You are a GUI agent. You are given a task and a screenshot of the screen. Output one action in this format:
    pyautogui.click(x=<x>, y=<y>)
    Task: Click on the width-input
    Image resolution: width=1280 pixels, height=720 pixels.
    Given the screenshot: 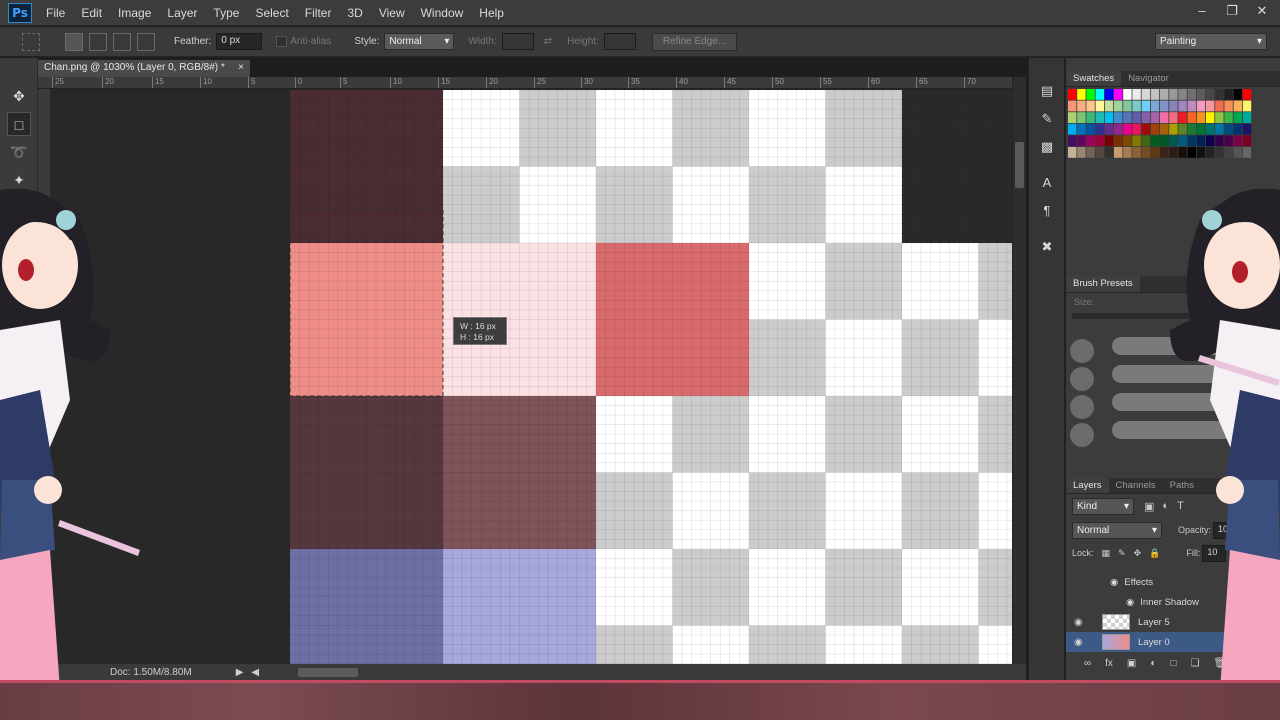 What is the action you would take?
    pyautogui.click(x=517, y=41)
    